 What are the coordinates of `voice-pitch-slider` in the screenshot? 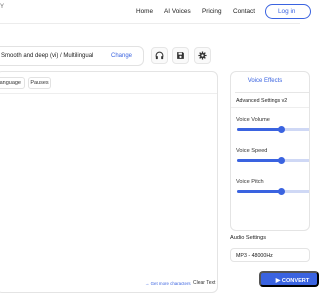 It's located at (273, 191).